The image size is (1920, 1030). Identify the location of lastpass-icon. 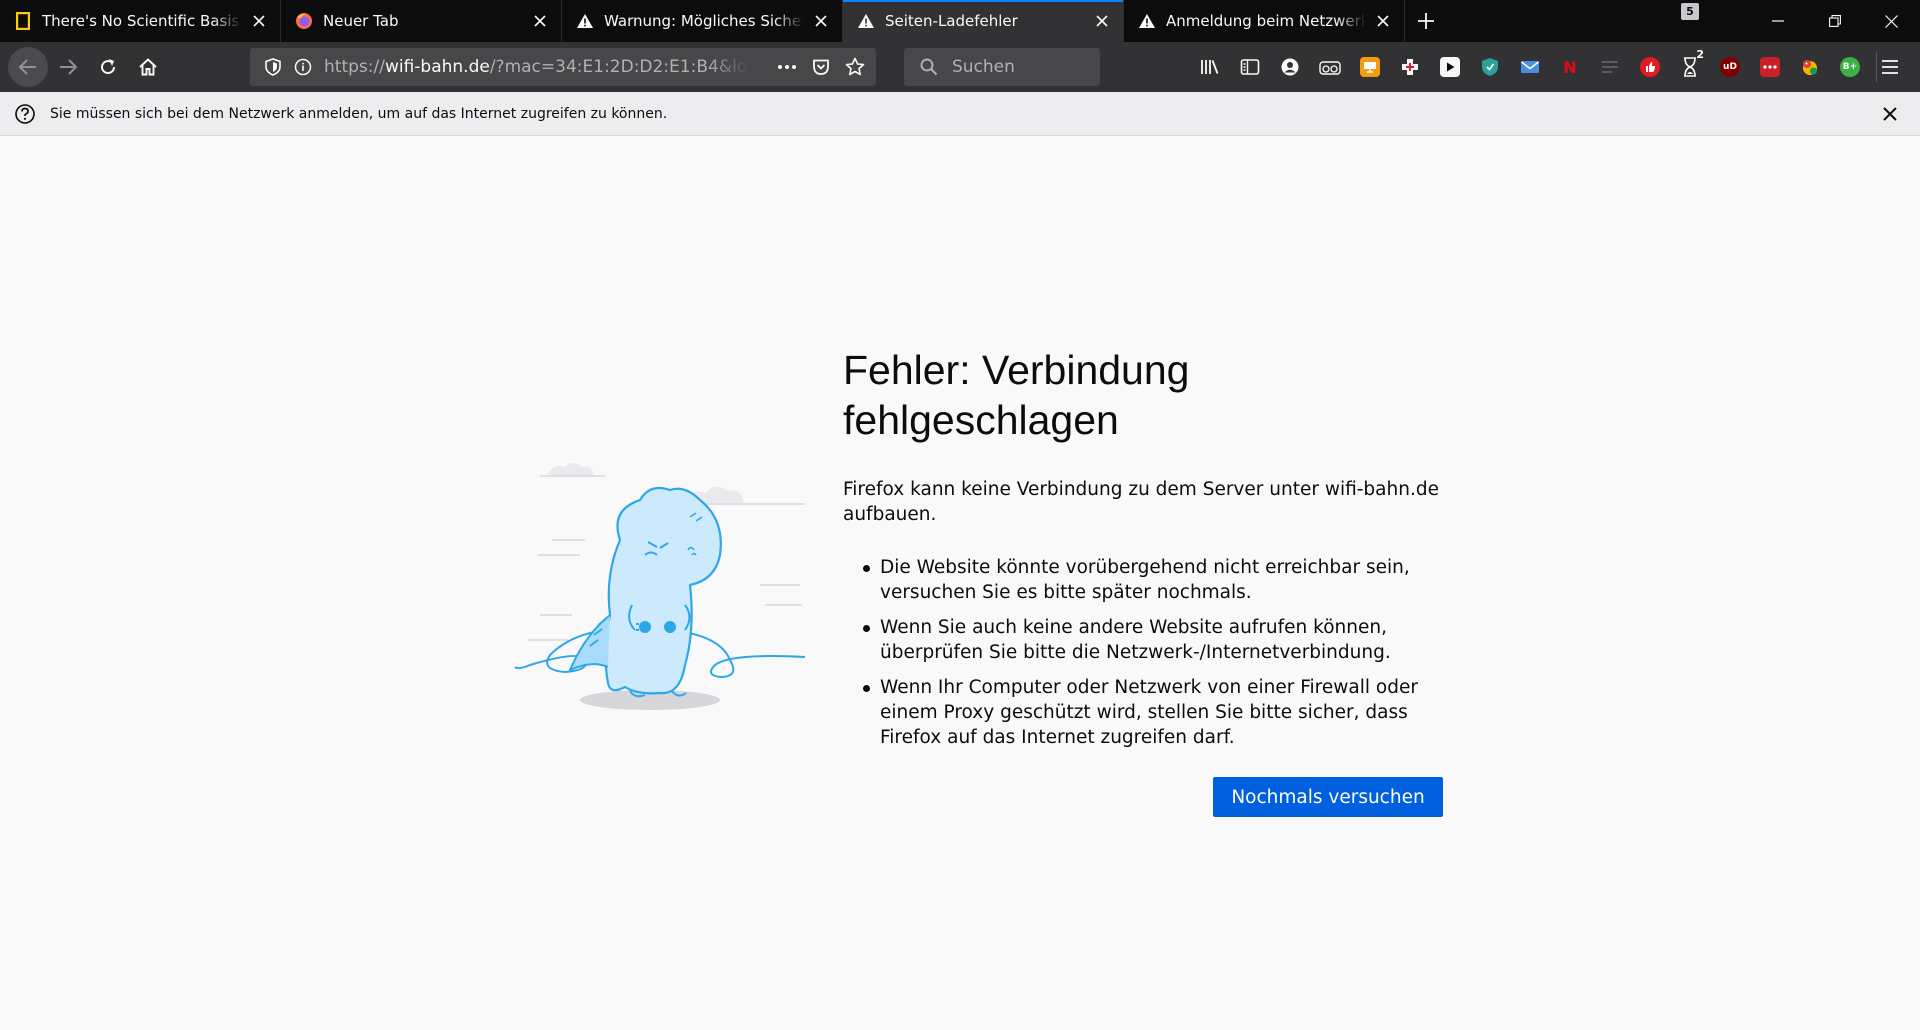
(1770, 67).